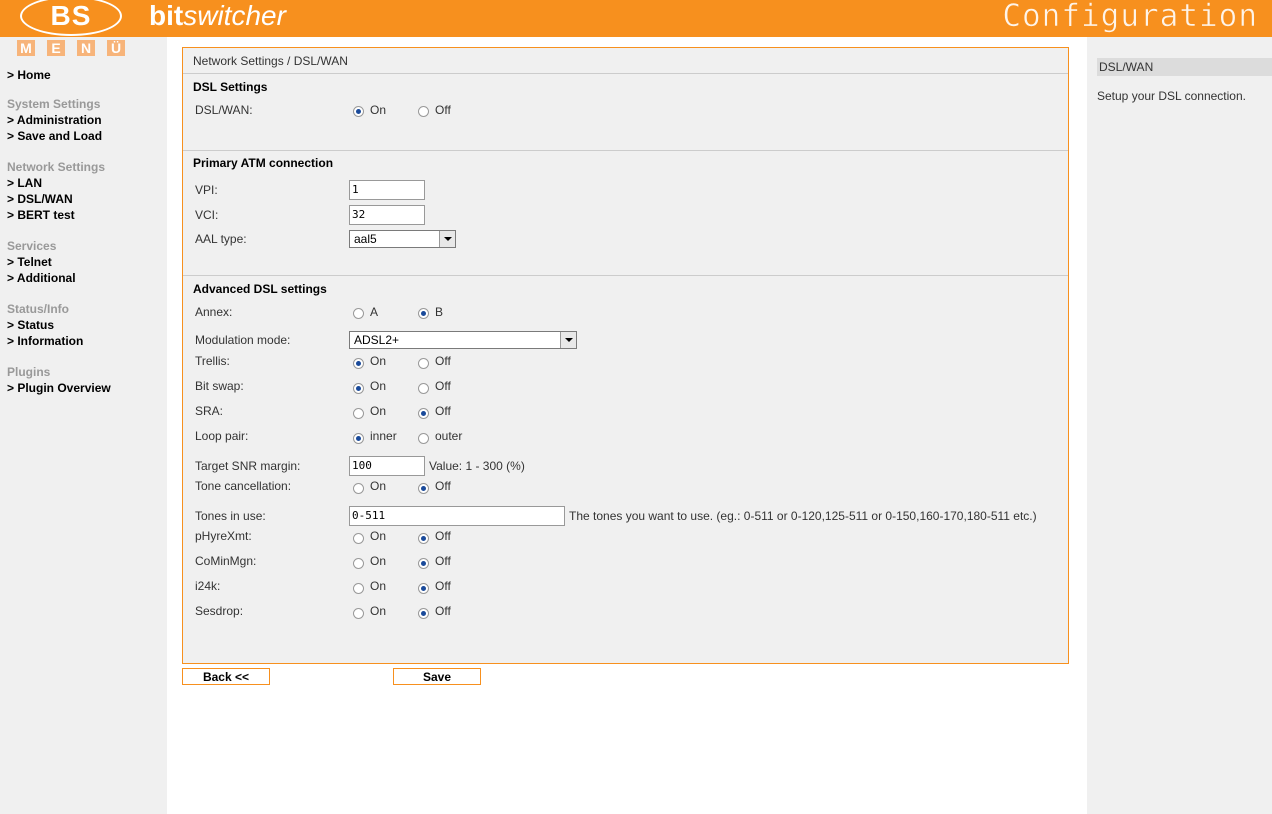 This screenshot has width=1272, height=814. Describe the element at coordinates (423, 613) in the screenshot. I see `sesdrop-off-radio` at that location.